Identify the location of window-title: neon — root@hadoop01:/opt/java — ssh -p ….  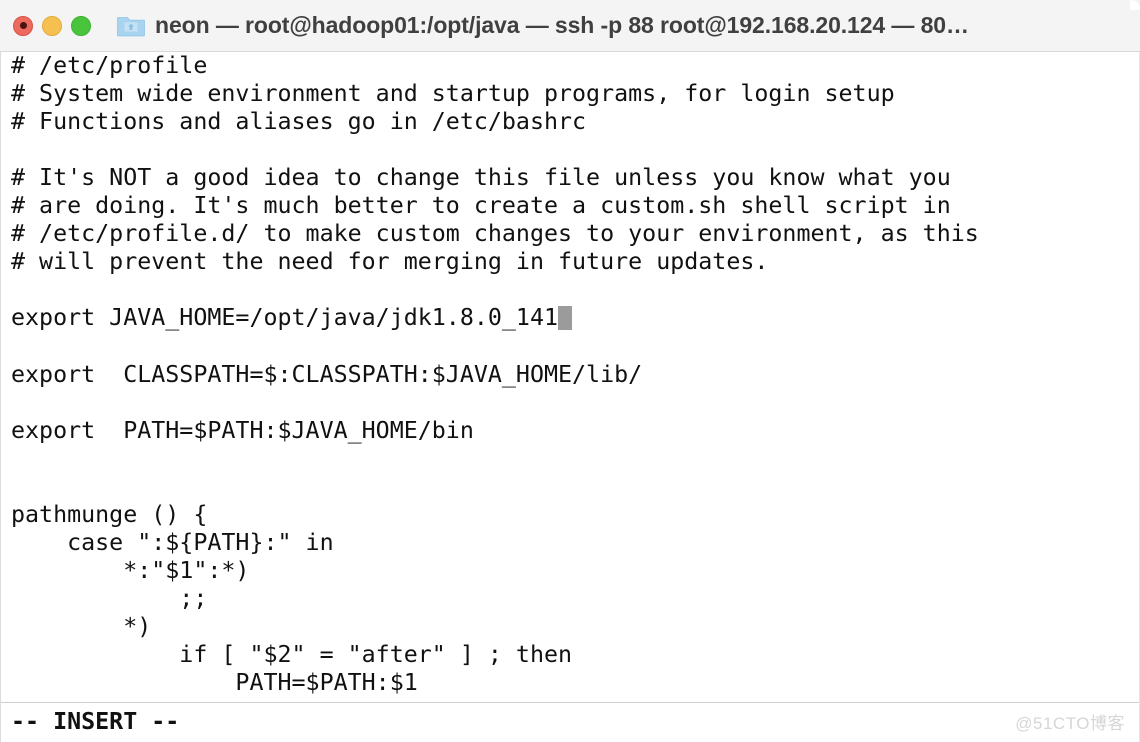
(562, 25).